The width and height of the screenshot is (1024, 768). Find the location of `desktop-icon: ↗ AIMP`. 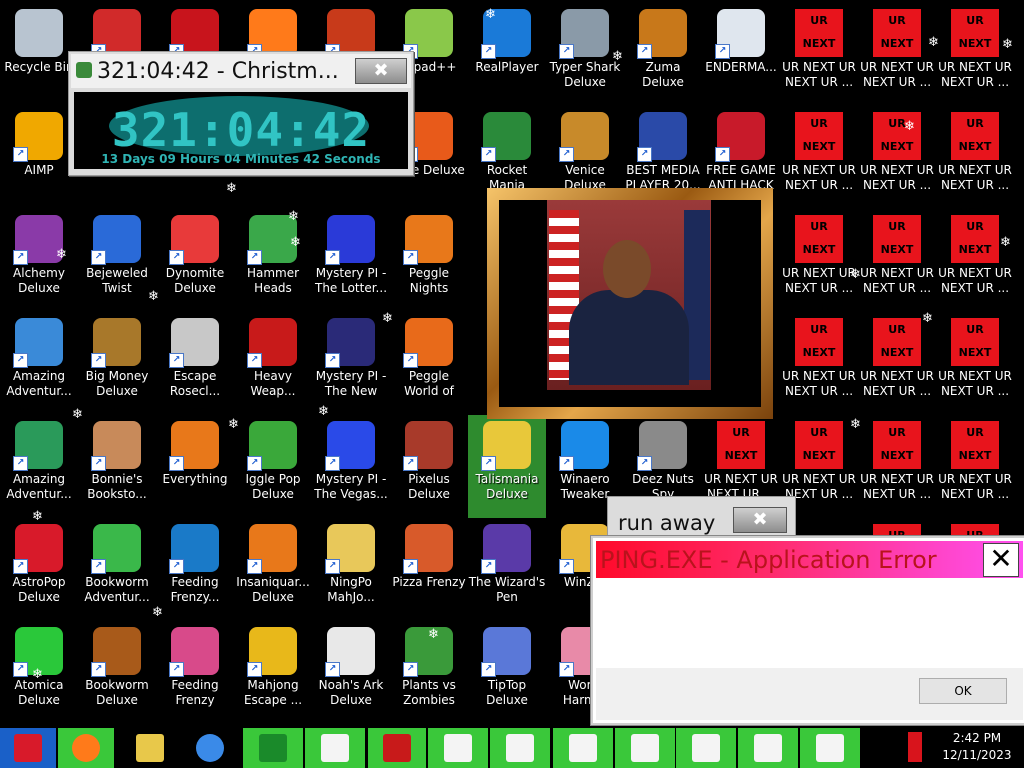

desktop-icon: ↗ AIMP is located at coordinates (39, 157).